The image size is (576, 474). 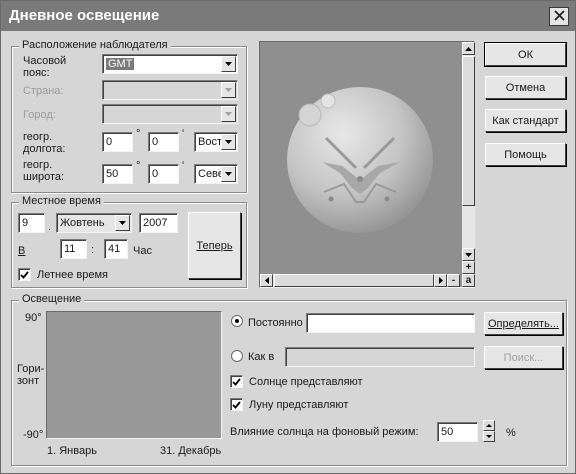 I want to click on zoom-in-button: +, so click(x=468, y=267).